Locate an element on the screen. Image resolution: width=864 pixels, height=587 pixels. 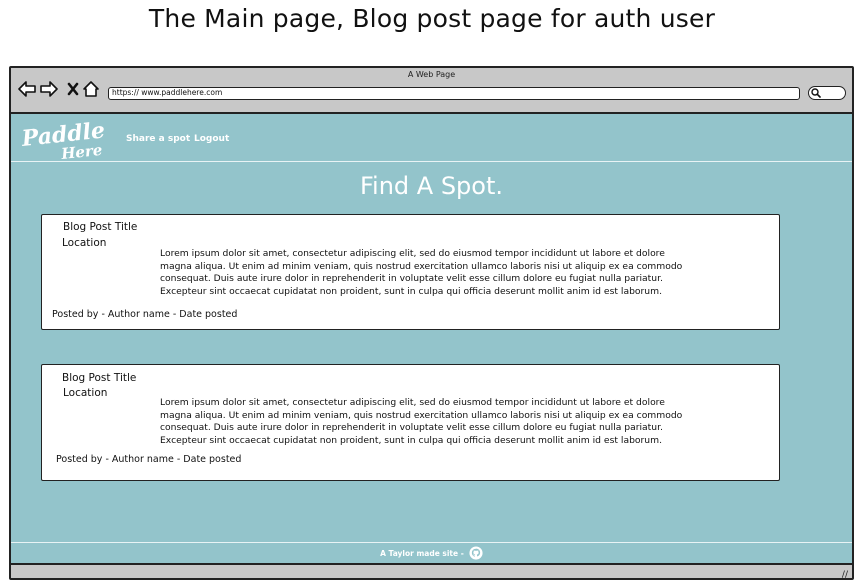
github-icon is located at coordinates (476, 553).